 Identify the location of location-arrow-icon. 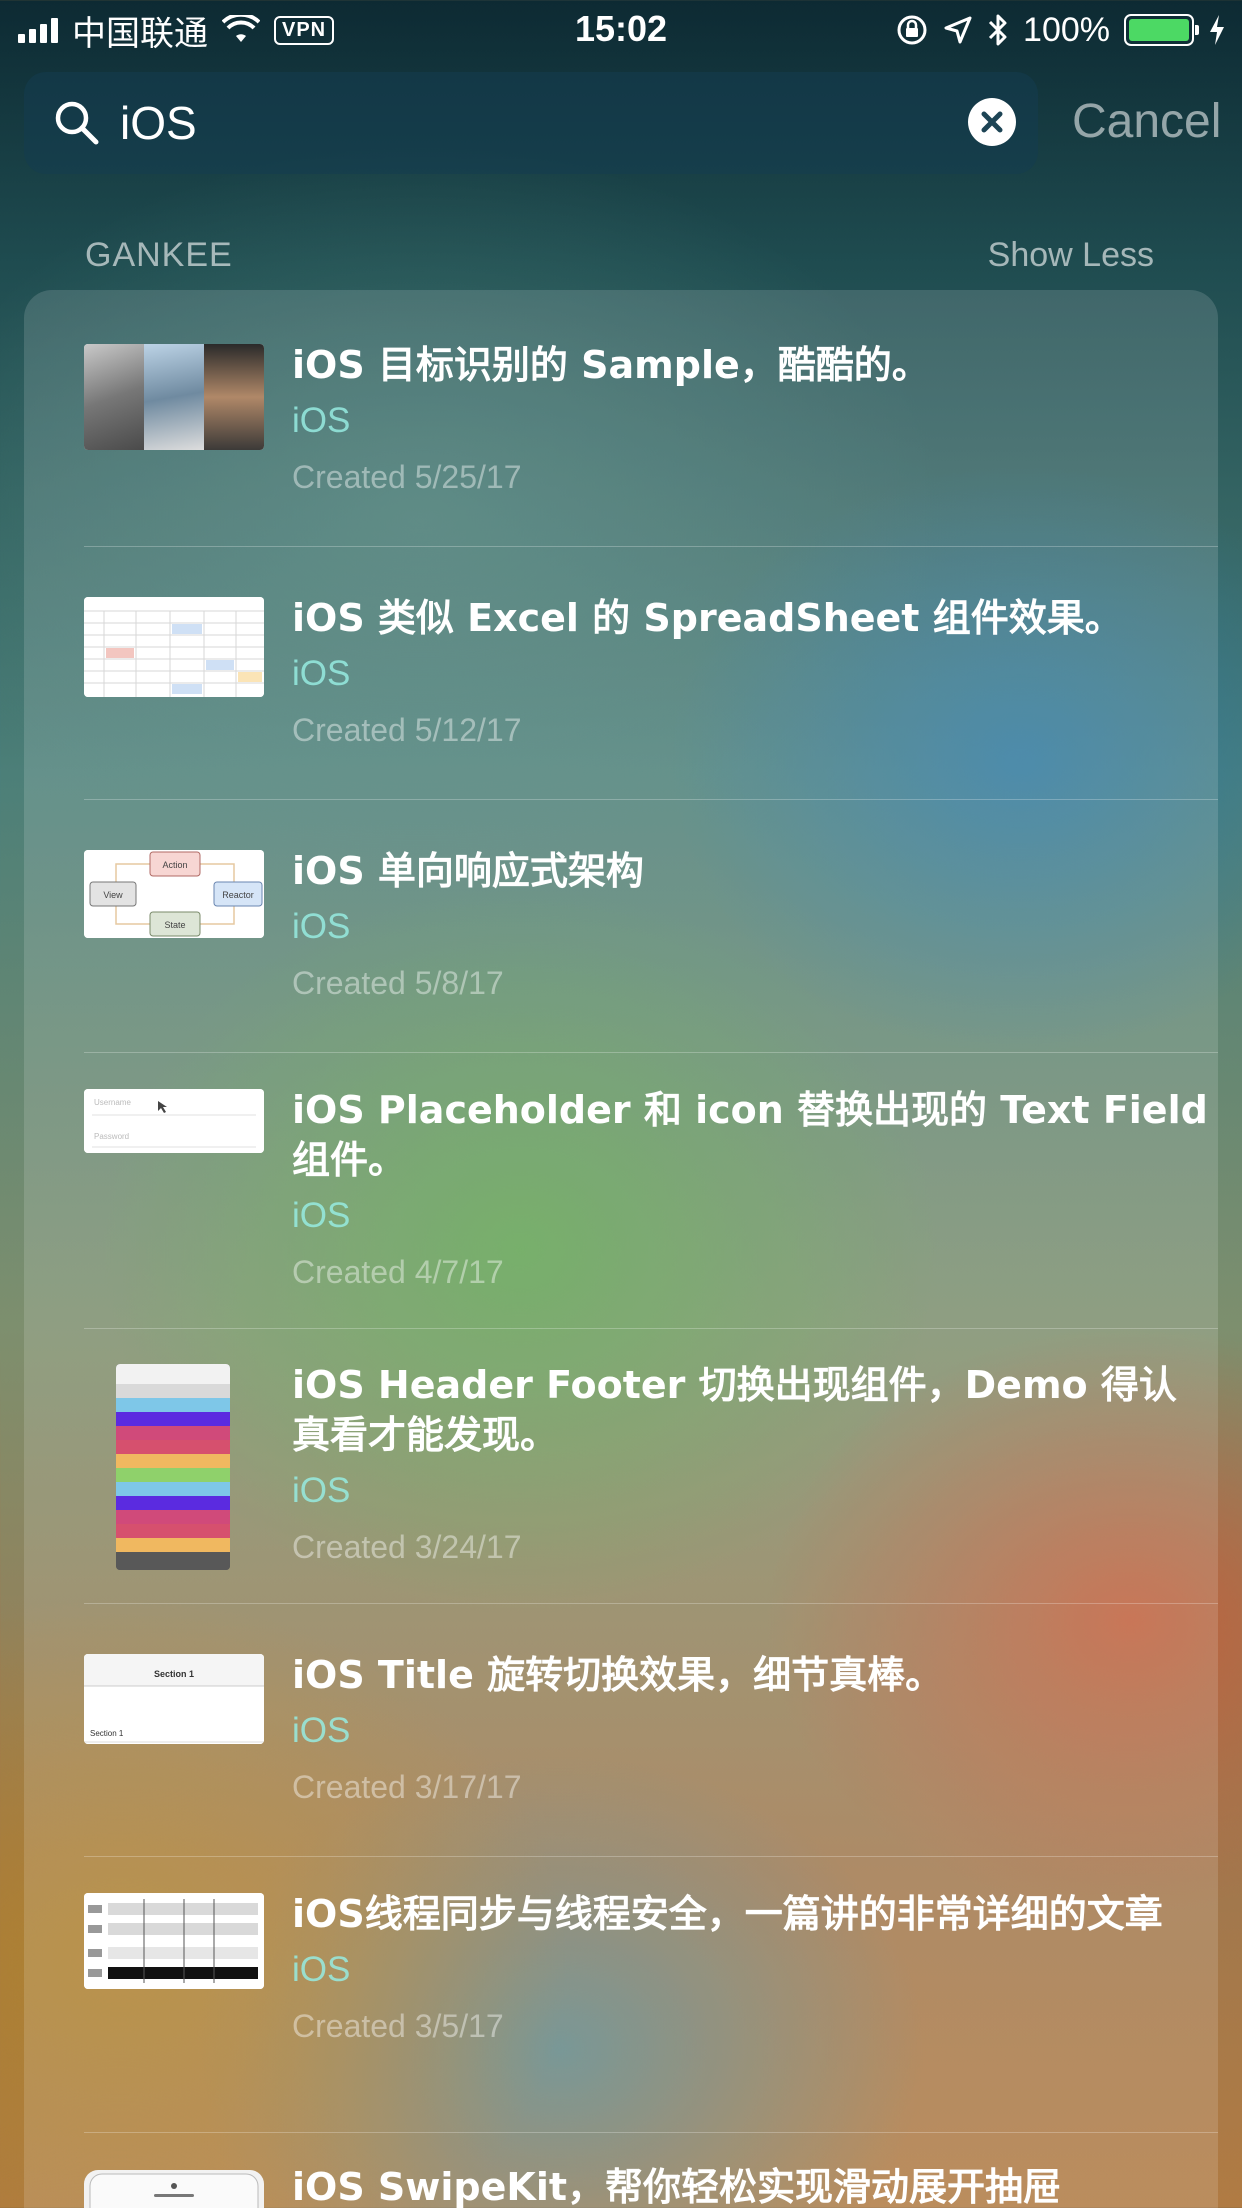
(958, 30).